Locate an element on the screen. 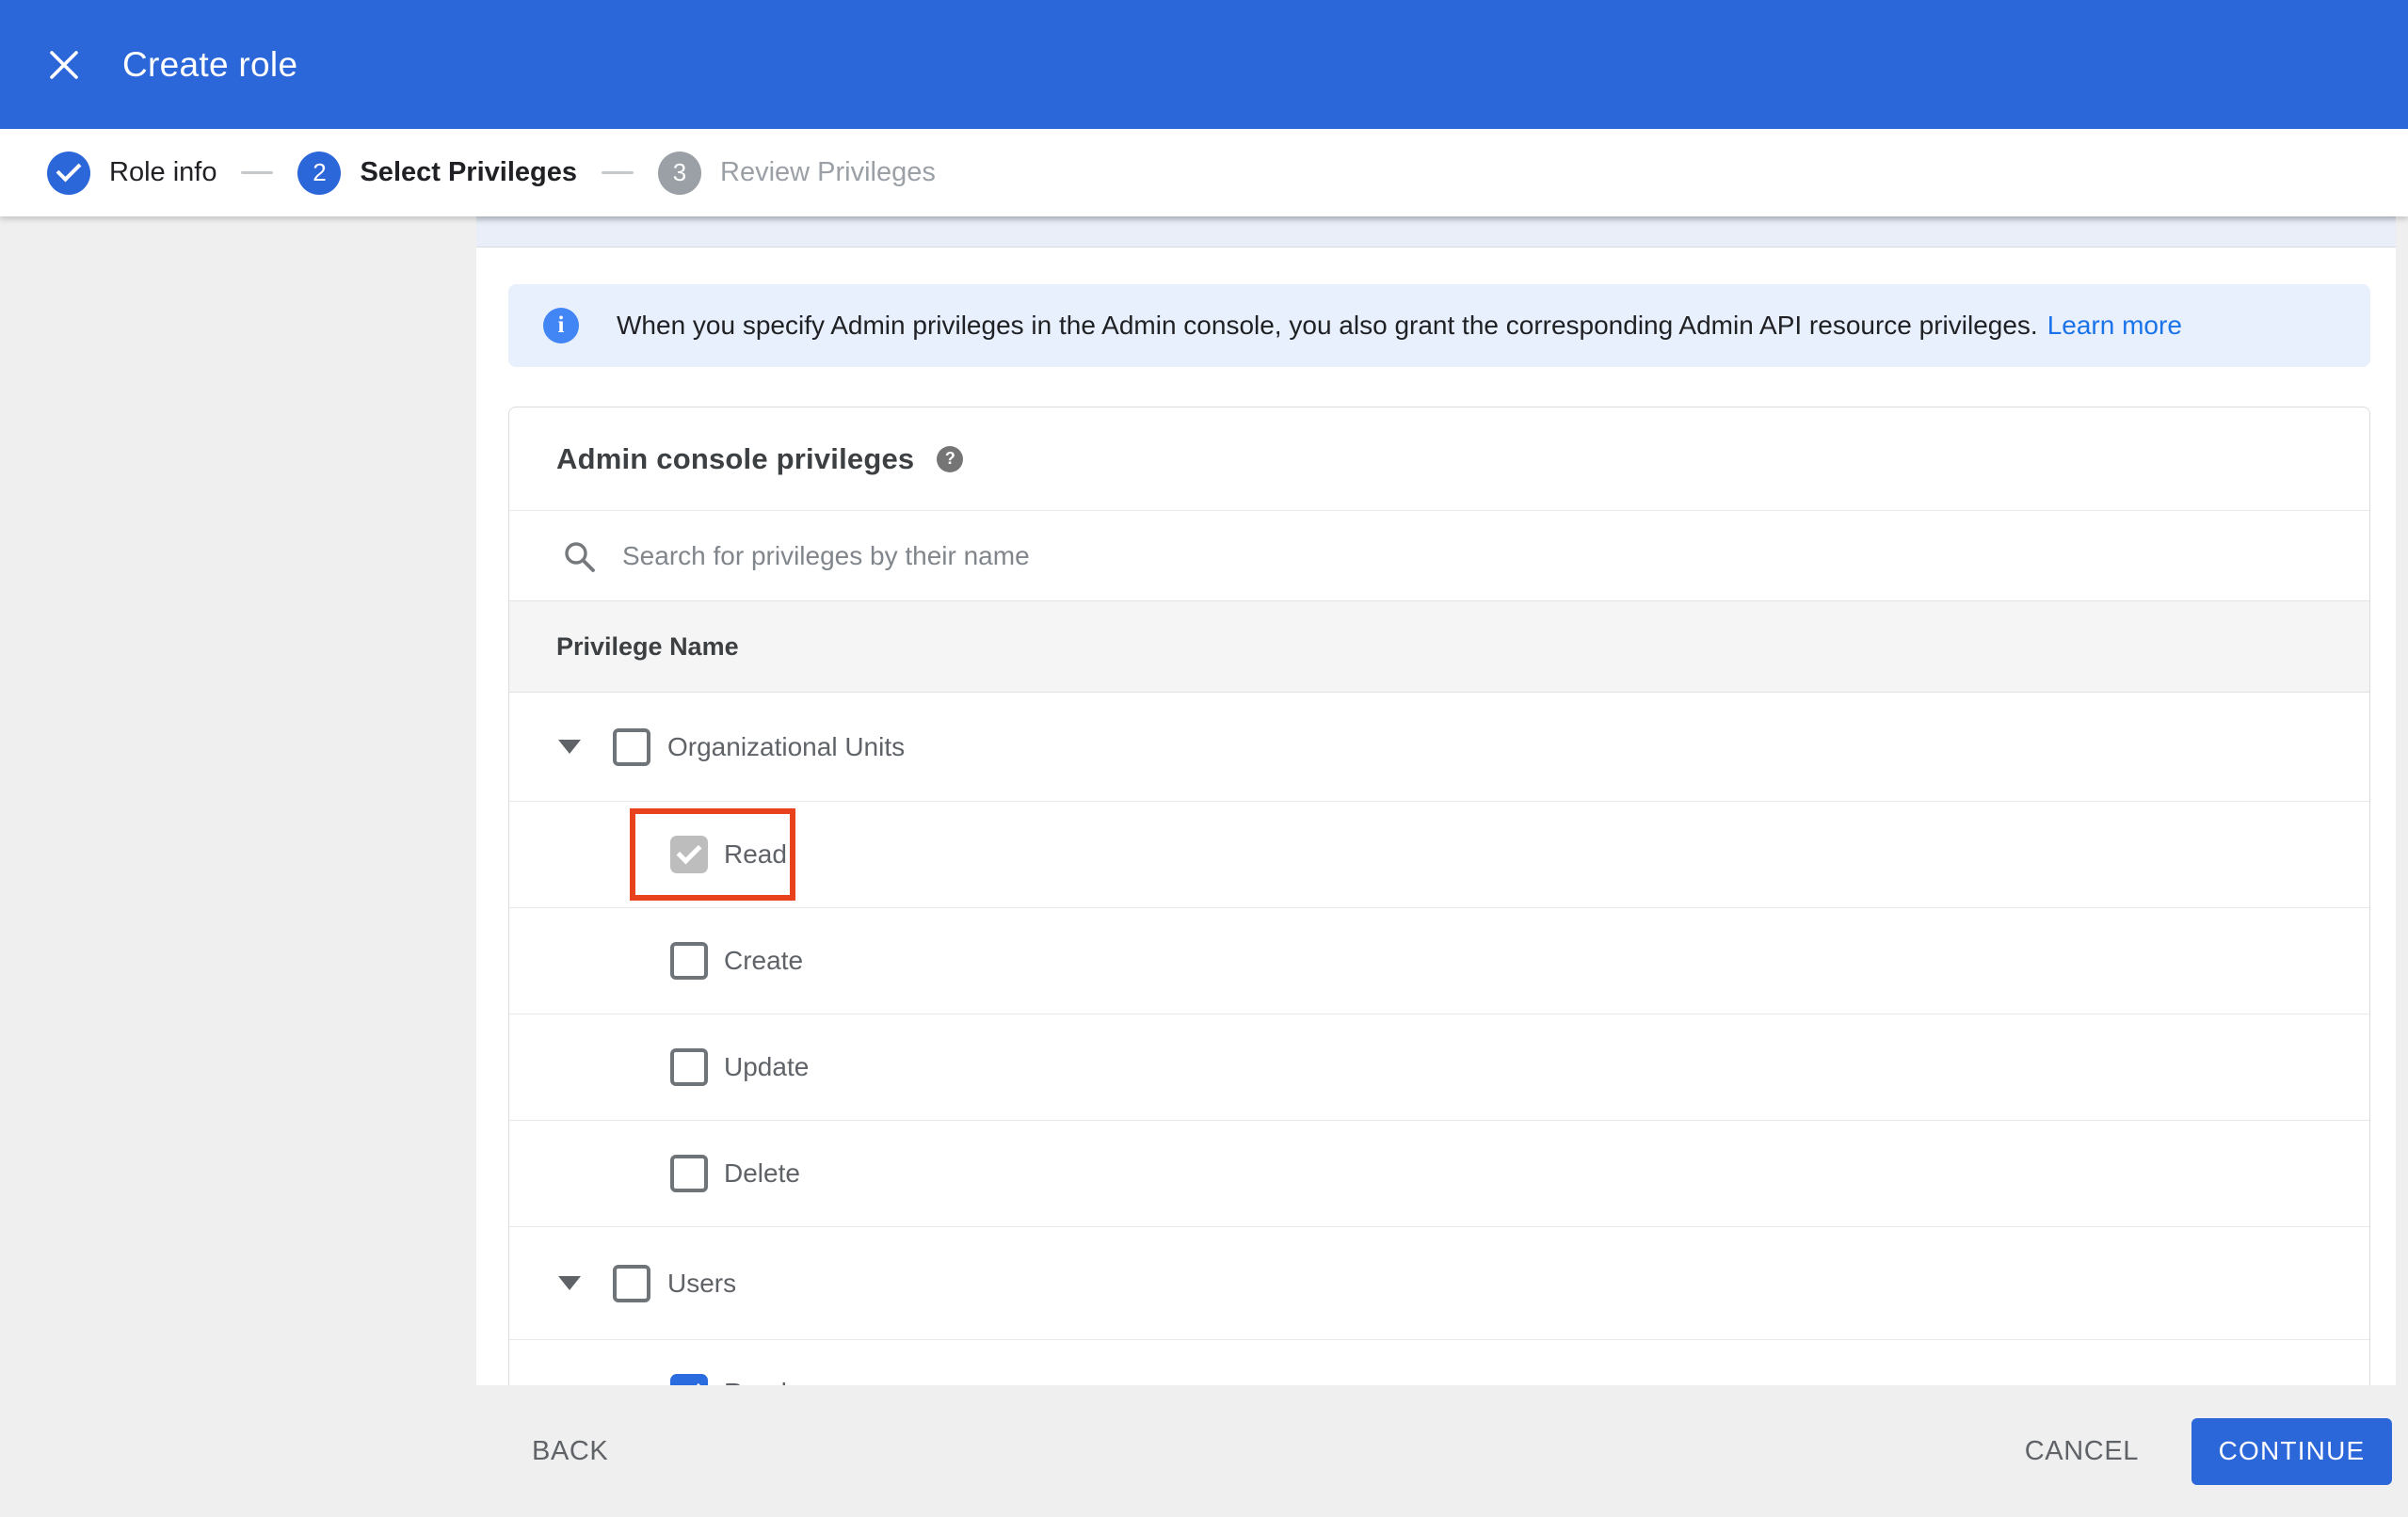  close-icon is located at coordinates (64, 64).